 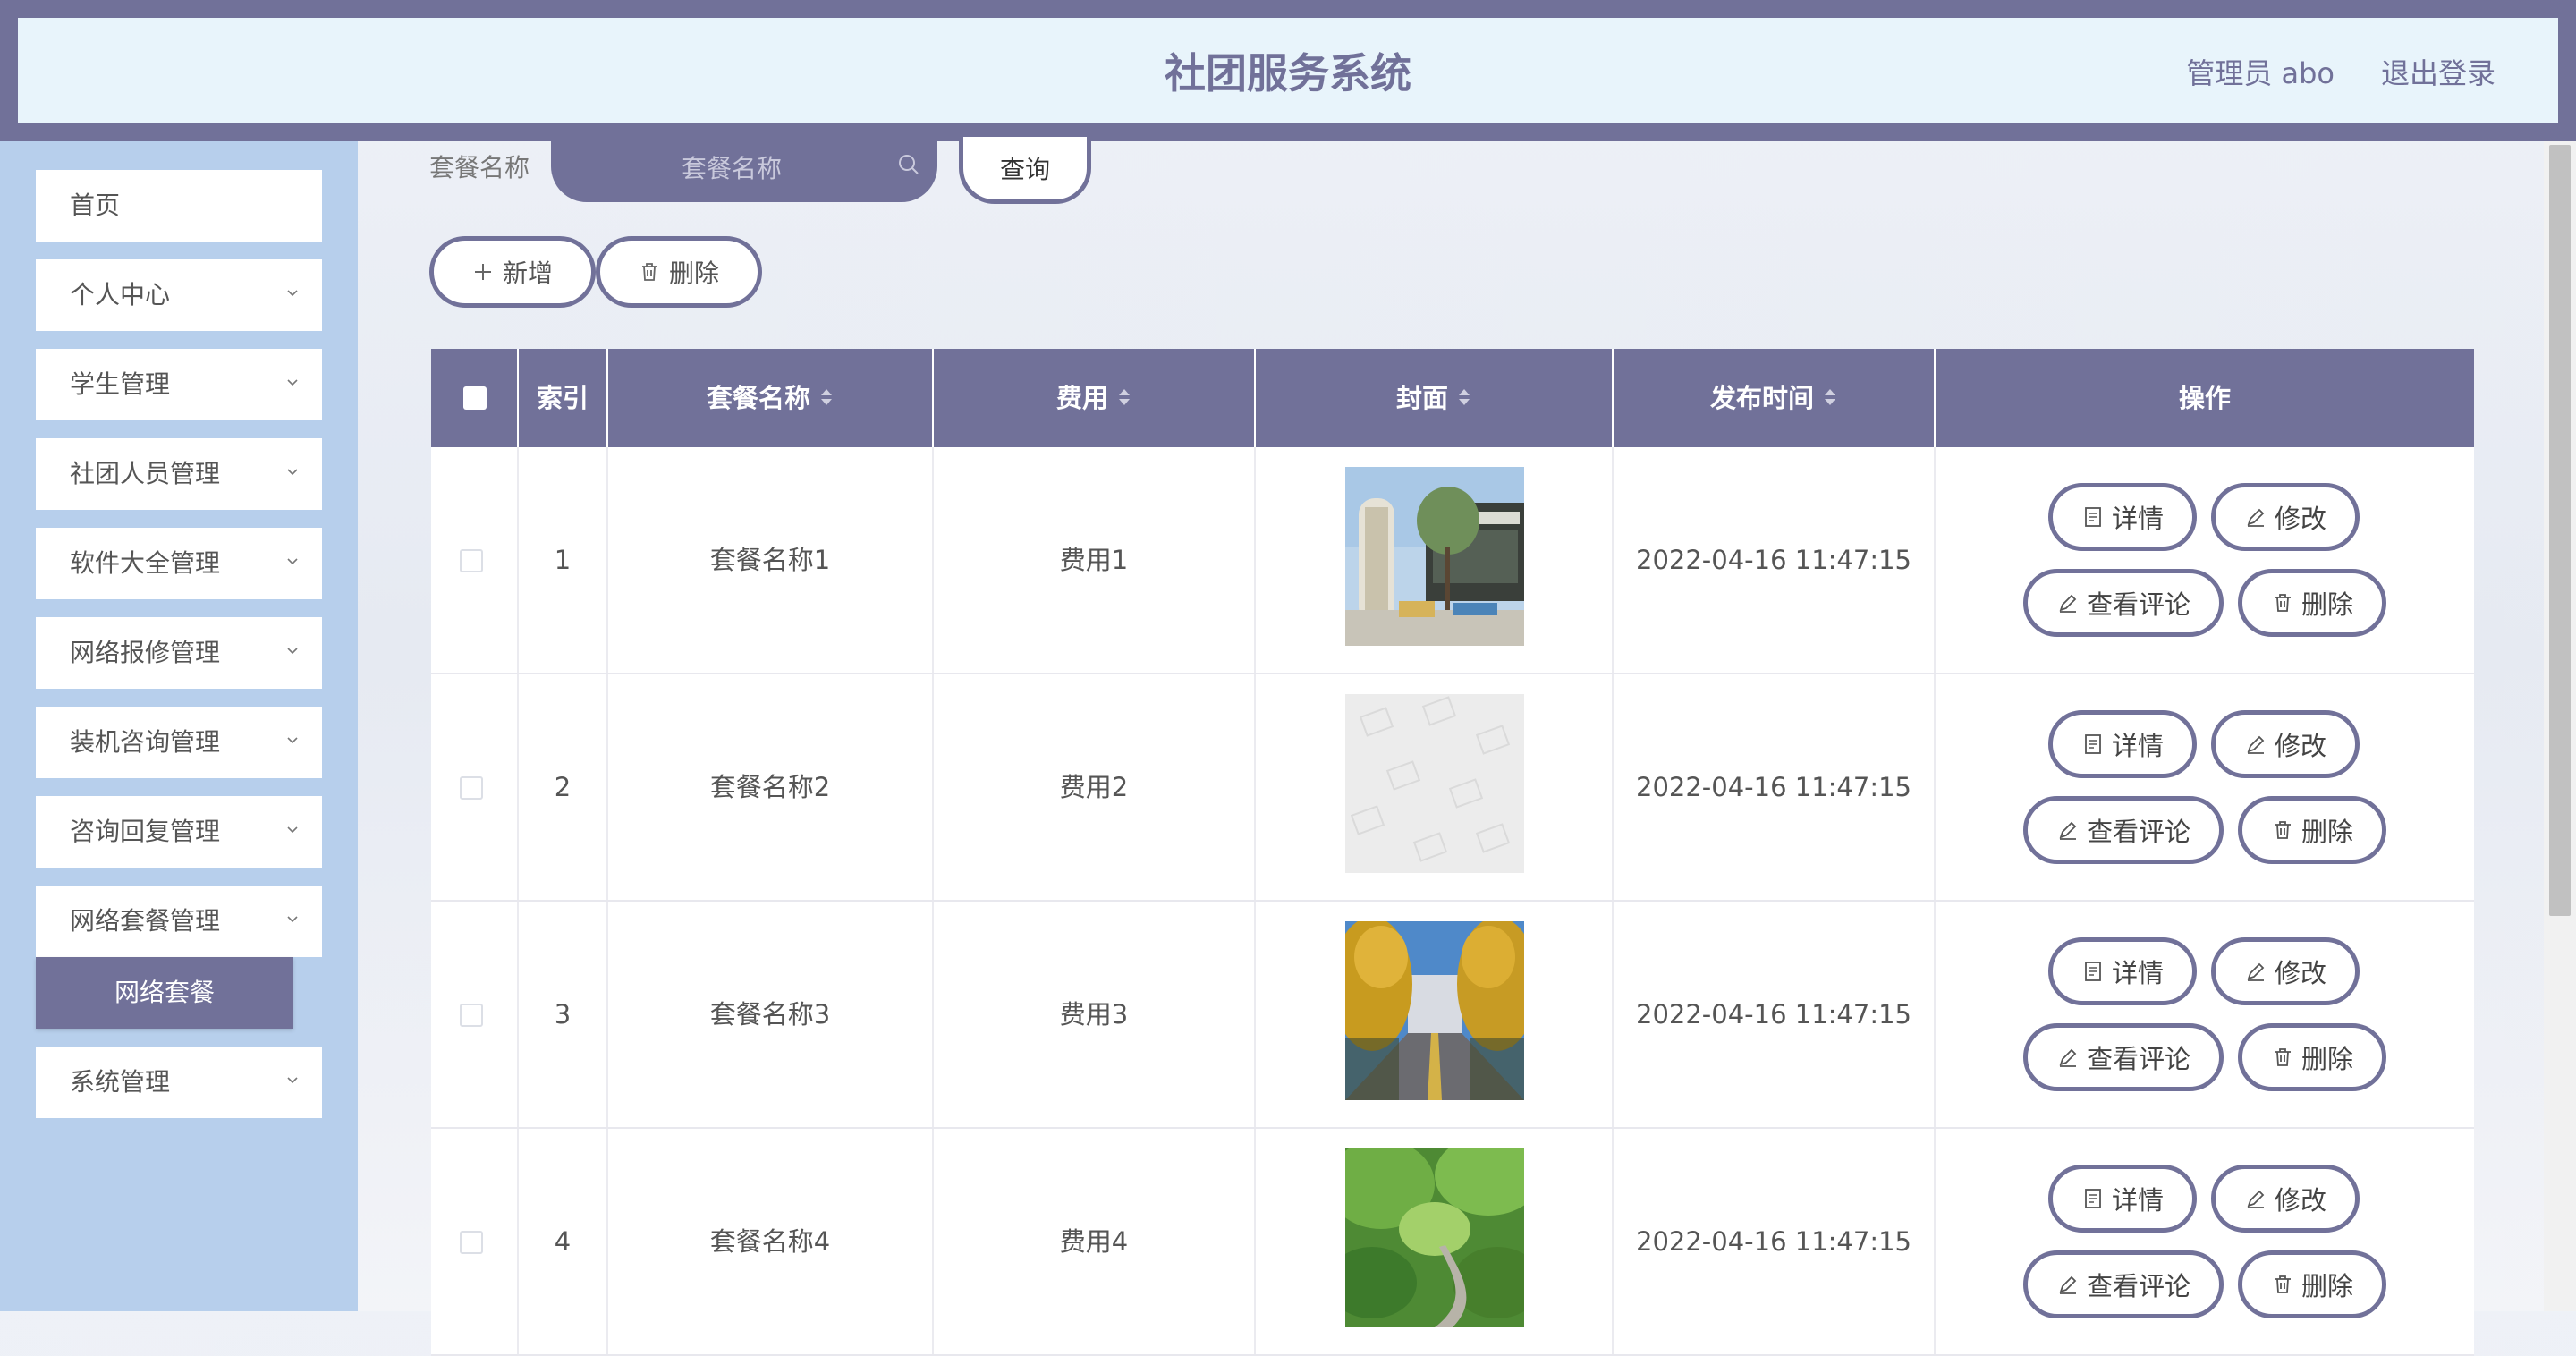 I want to click on top-bar: 社团服务系统 管理员 abo 退出登录, so click(x=1288, y=70).